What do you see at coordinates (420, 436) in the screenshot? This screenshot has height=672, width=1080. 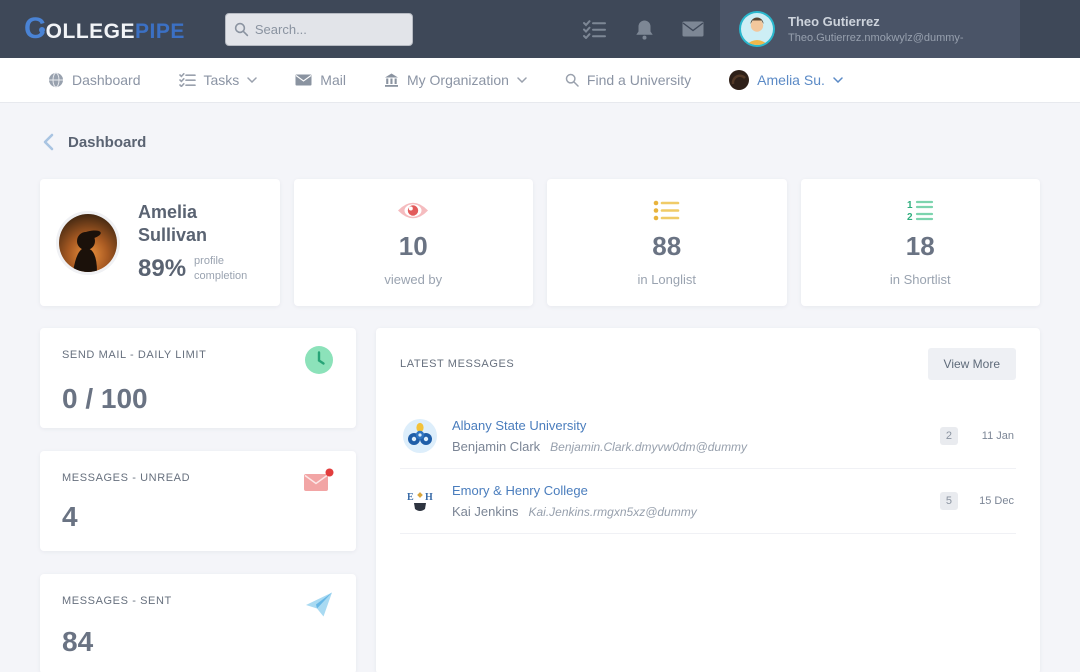 I see `albany-state-logo` at bounding box center [420, 436].